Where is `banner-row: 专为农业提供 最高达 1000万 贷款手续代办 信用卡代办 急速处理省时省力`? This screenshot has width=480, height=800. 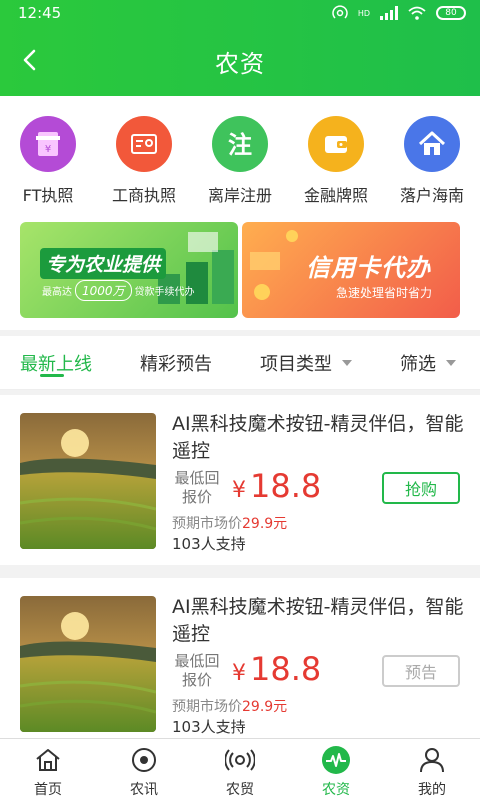 banner-row: 专为农业提供 最高达 1000万 贷款手续代办 信用卡代办 急速处理省时省力 is located at coordinates (240, 274).